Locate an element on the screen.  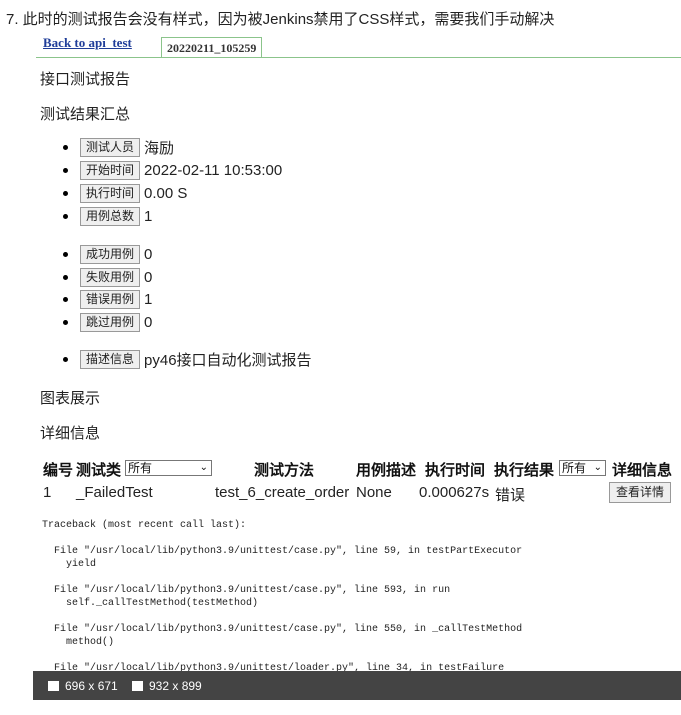
result-filter-value: 所有 is located at coordinates (574, 468).